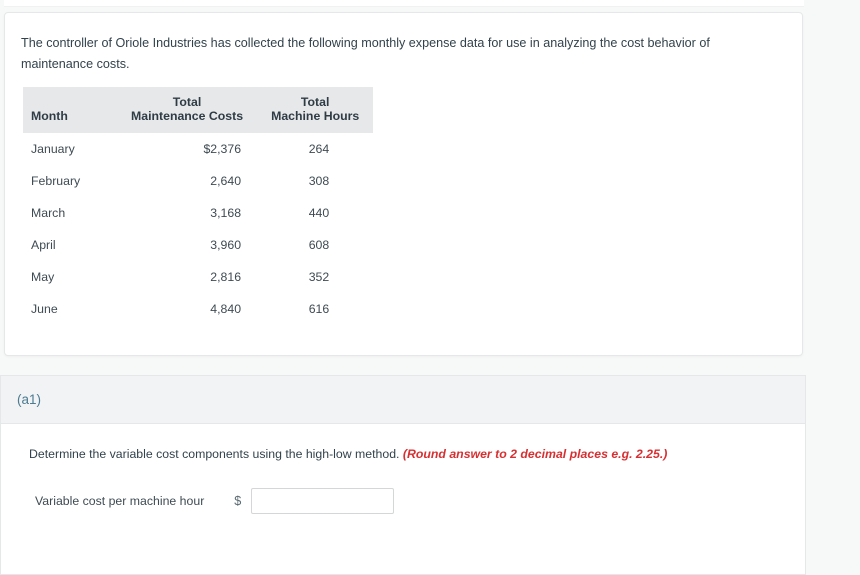 This screenshot has width=860, height=575. Describe the element at coordinates (404, 3) in the screenshot. I see `cut-off-top-strip` at that location.